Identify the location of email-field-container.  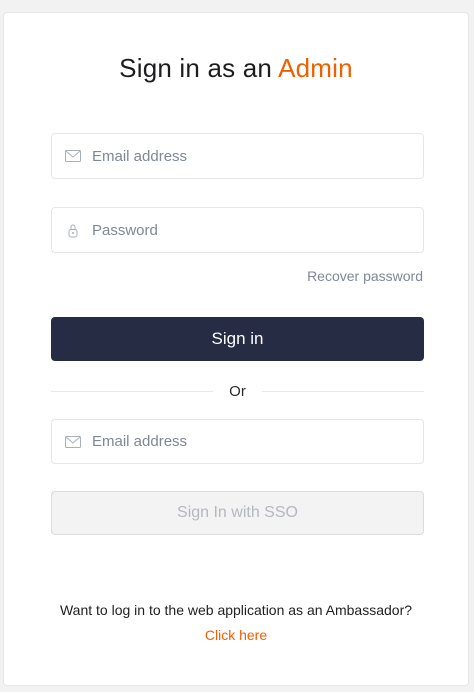
(237, 156).